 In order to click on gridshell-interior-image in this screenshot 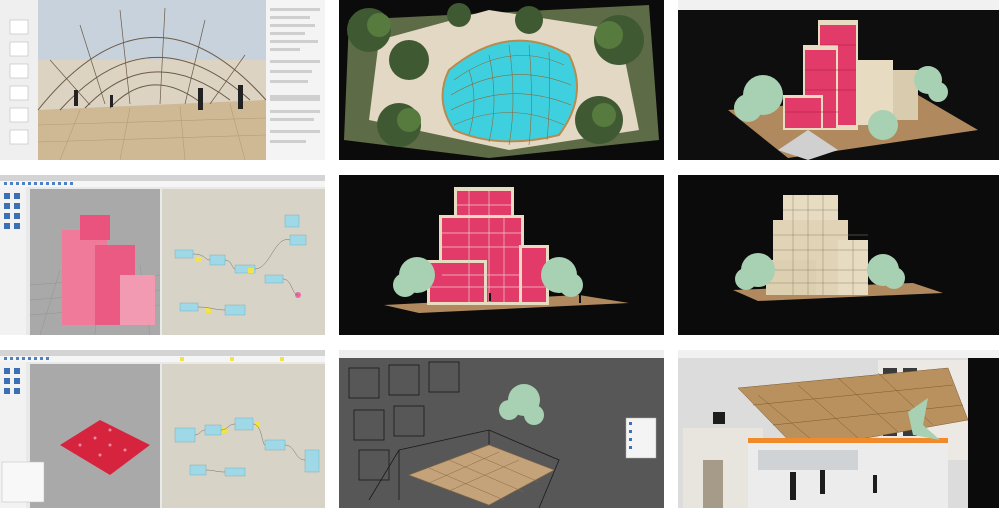, I will do `click(162, 80)`.